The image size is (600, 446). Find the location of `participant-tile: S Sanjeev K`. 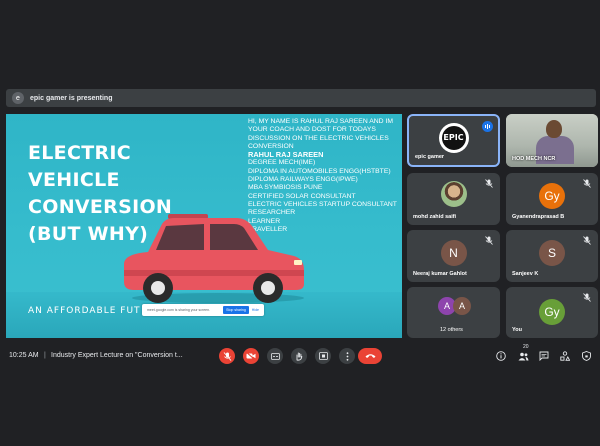

participant-tile: S Sanjeev K is located at coordinates (552, 256).